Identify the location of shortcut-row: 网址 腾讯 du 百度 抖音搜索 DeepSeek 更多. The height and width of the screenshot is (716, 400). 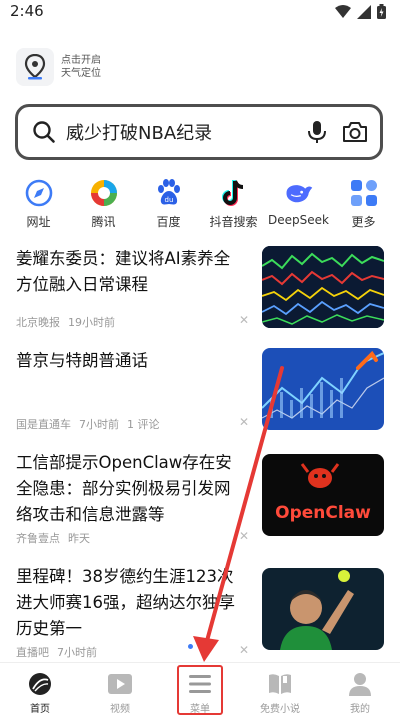
(201, 204).